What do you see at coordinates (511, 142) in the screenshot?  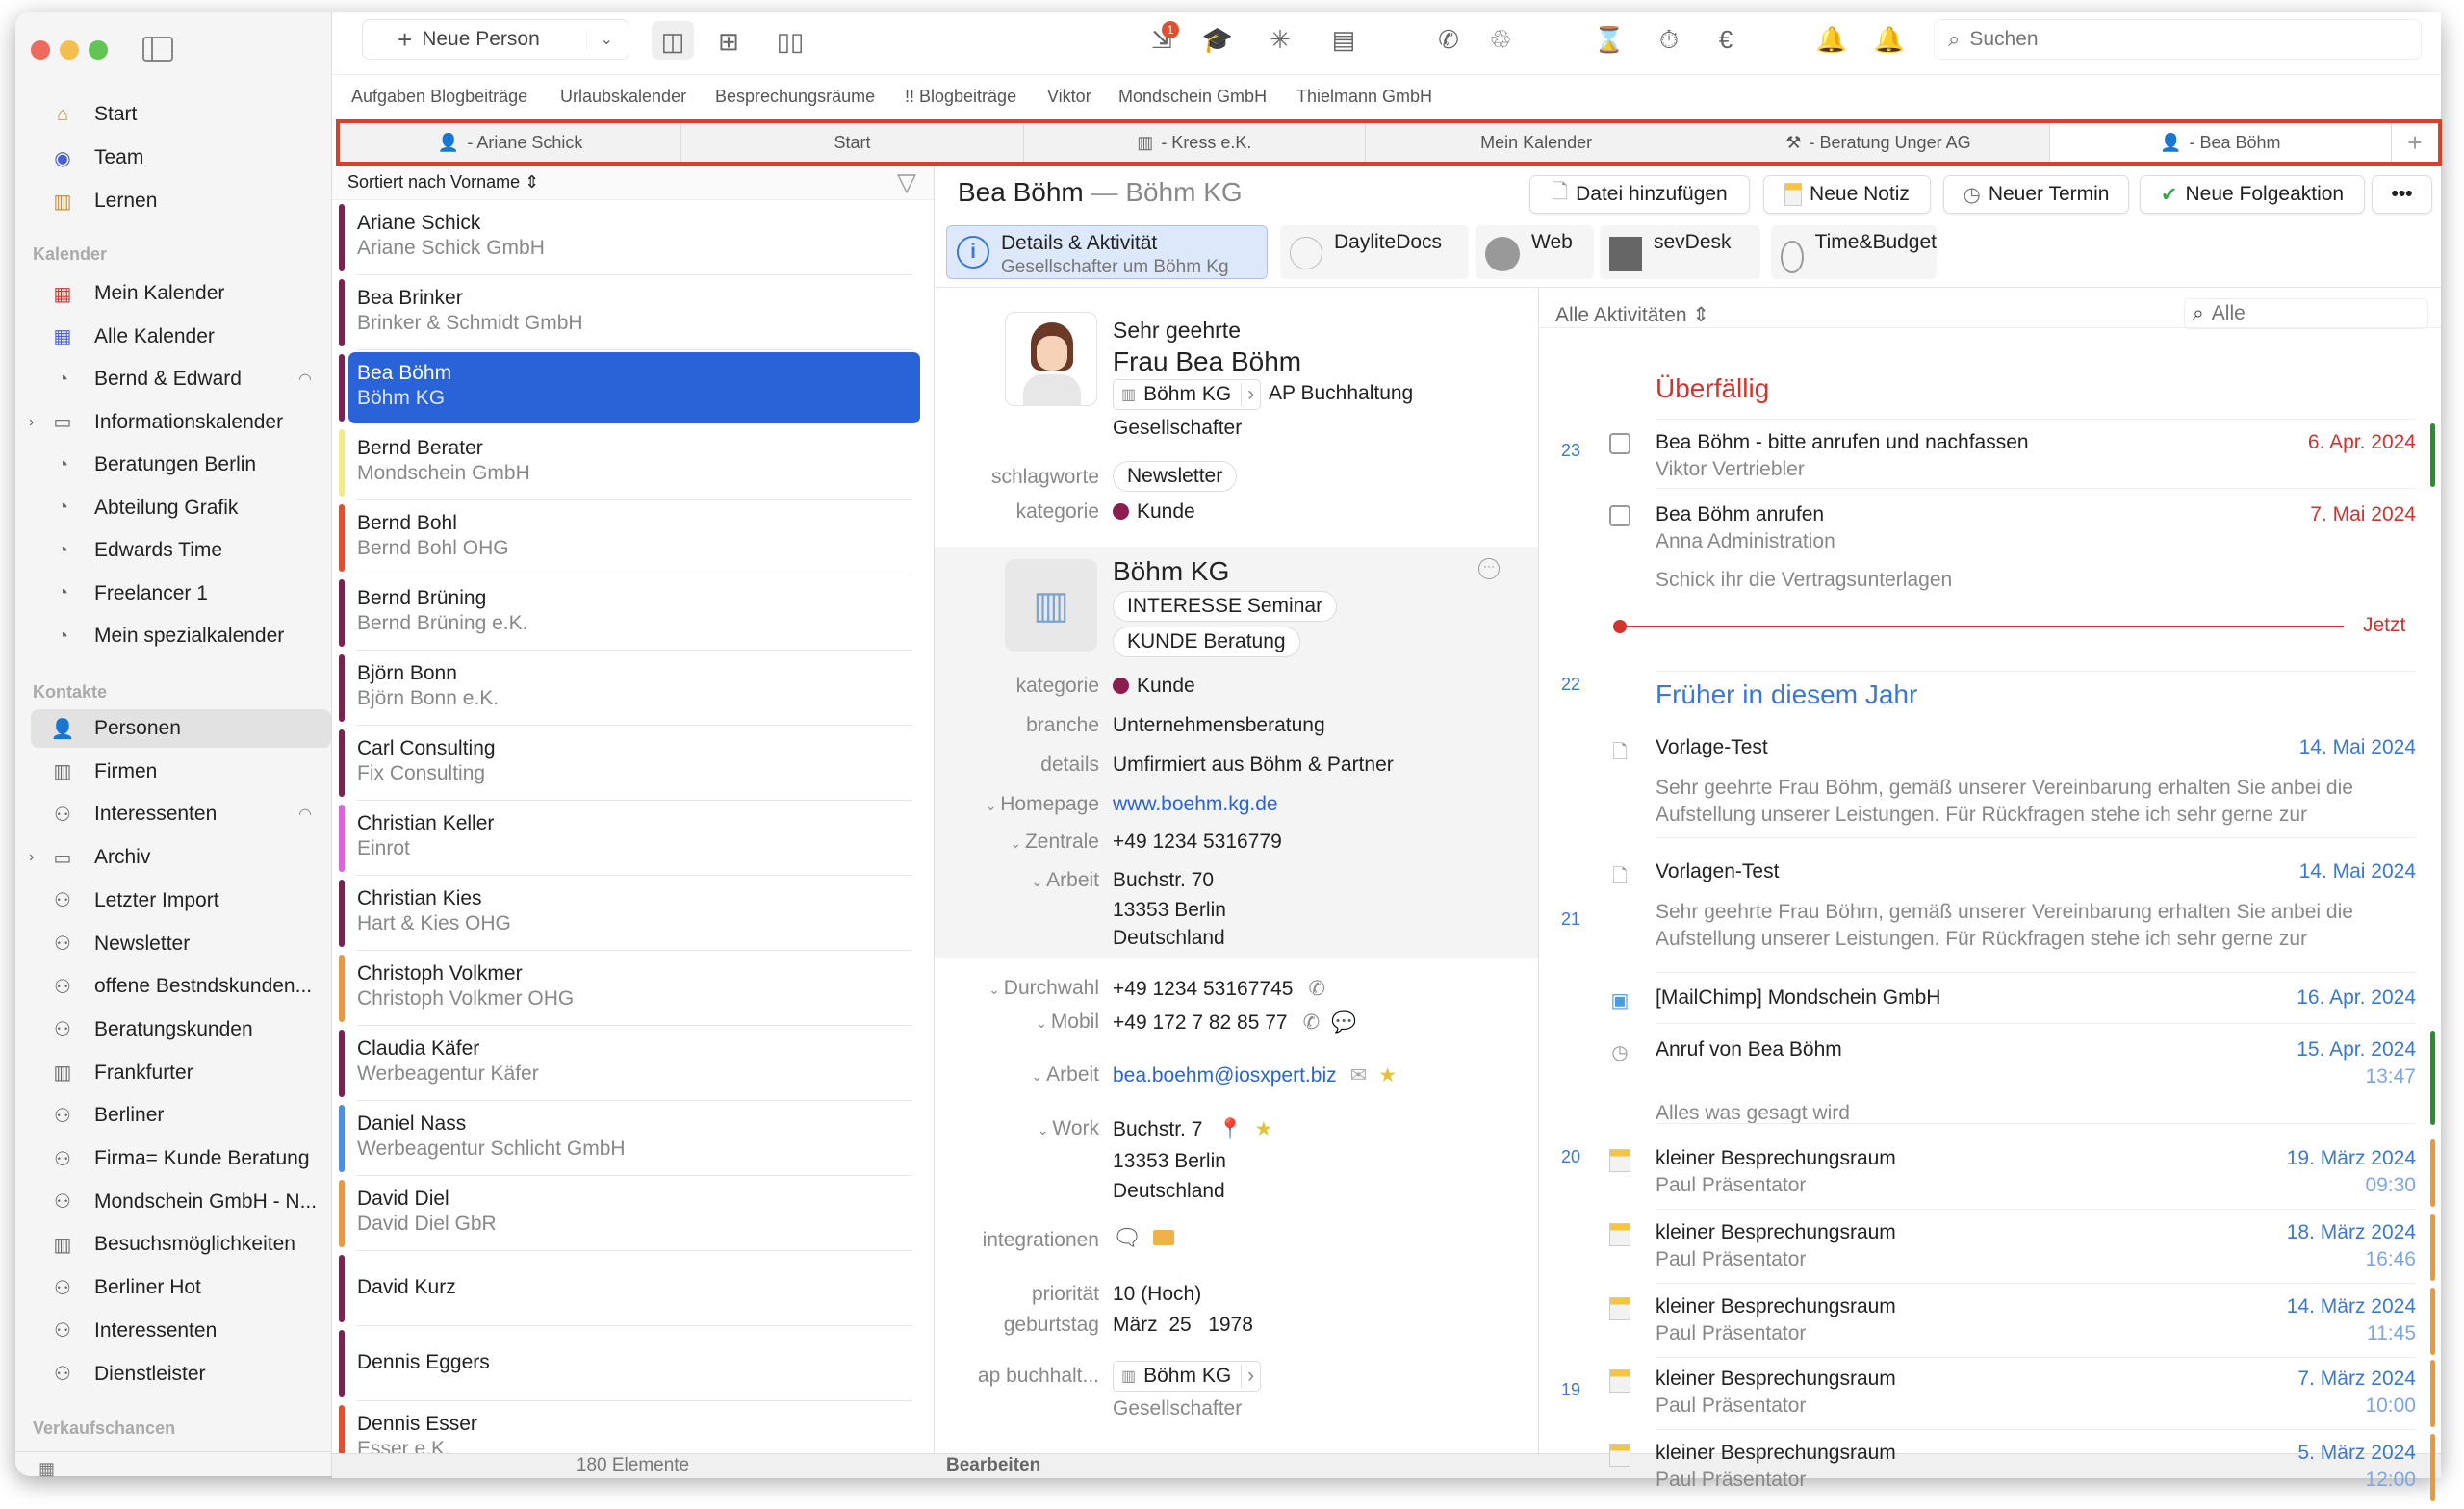 I see `tab-ariane-schick: 👤 - Ariane Schick` at bounding box center [511, 142].